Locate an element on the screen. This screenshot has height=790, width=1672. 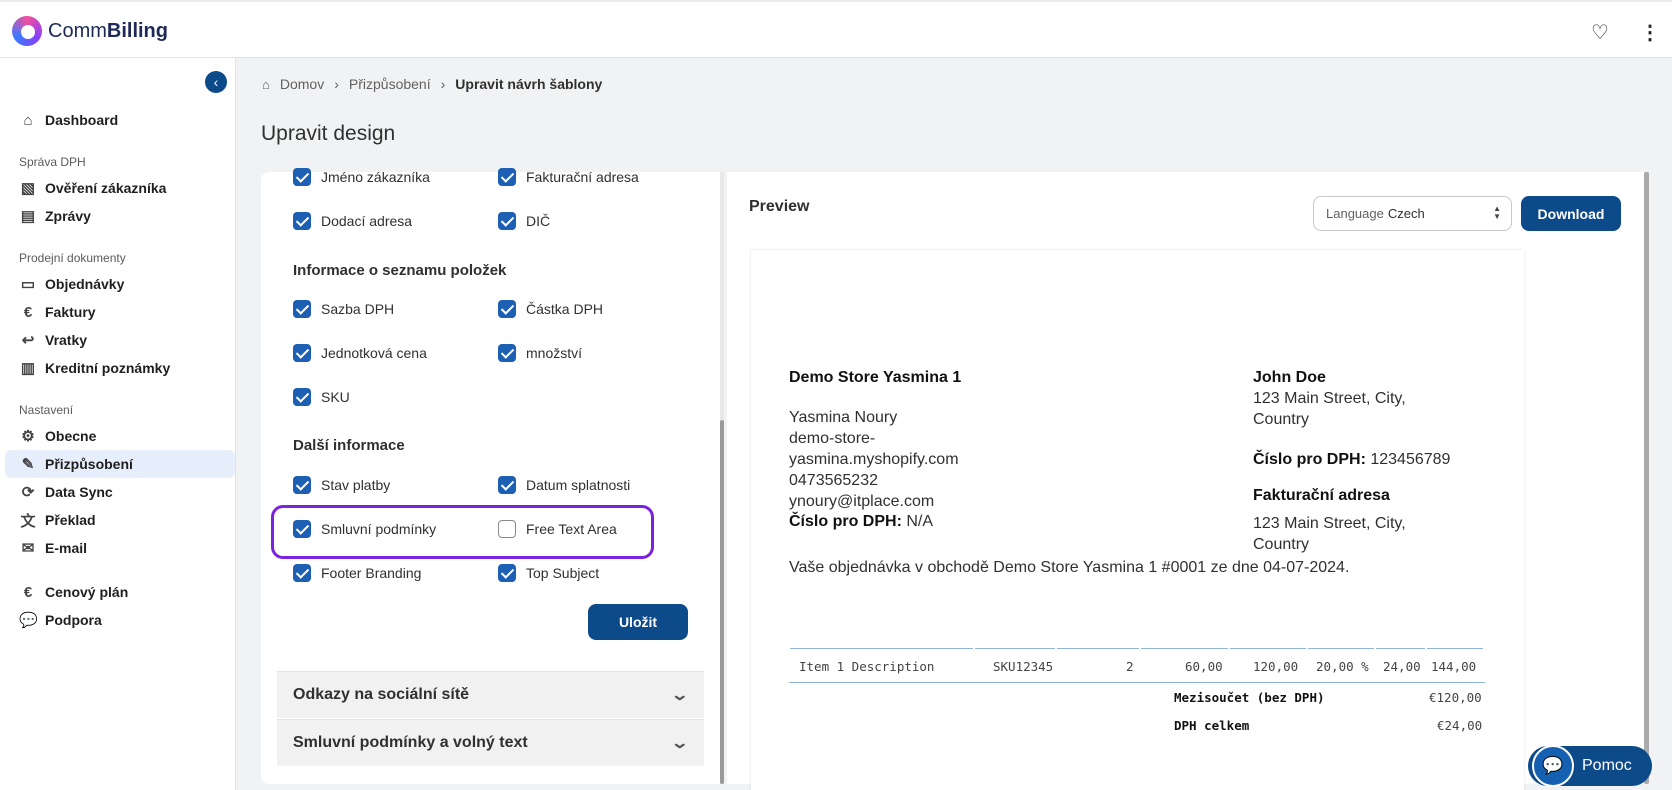
billing-address-label: Fakturační adresa is located at coordinates (1321, 495).